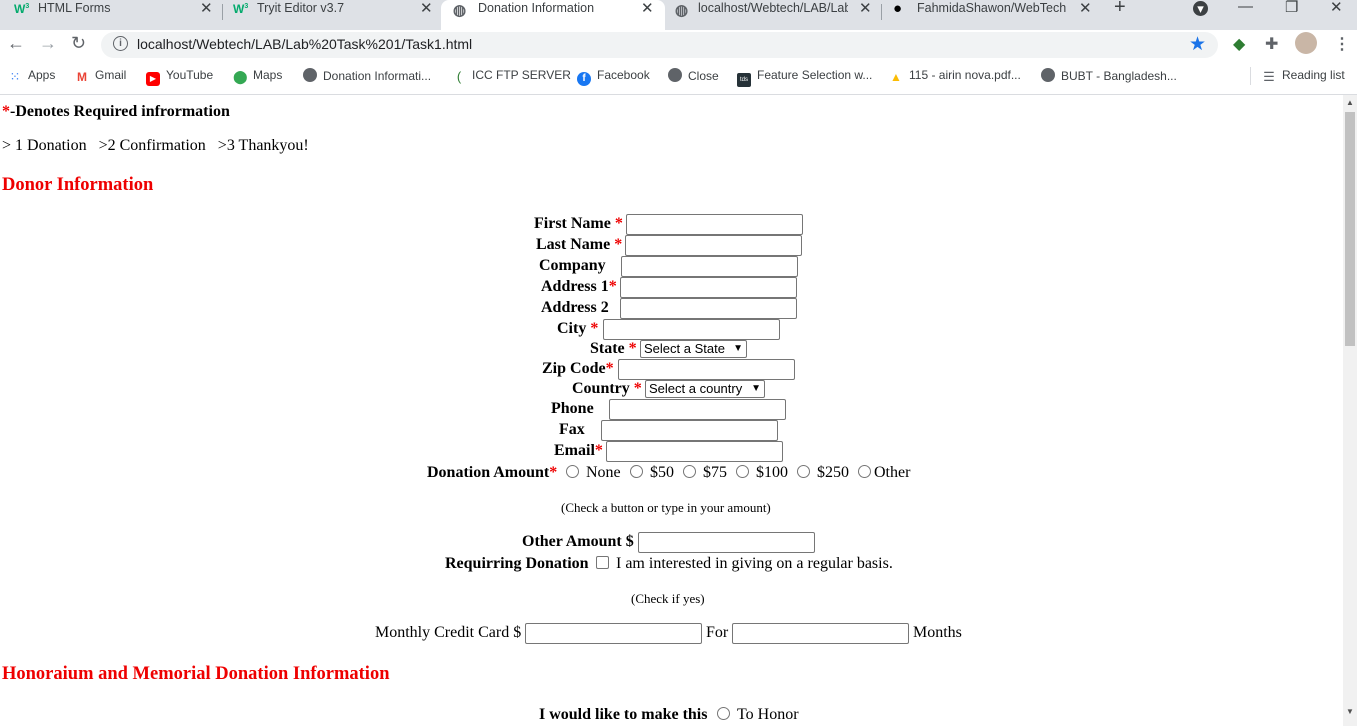  Describe the element at coordinates (579, 245) in the screenshot. I see `last-name-label: Last Name *` at that location.